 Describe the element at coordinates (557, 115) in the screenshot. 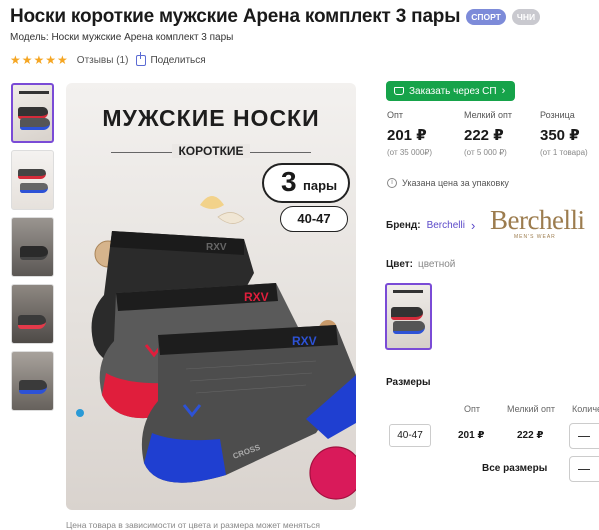

I see `price-label: Розница` at that location.